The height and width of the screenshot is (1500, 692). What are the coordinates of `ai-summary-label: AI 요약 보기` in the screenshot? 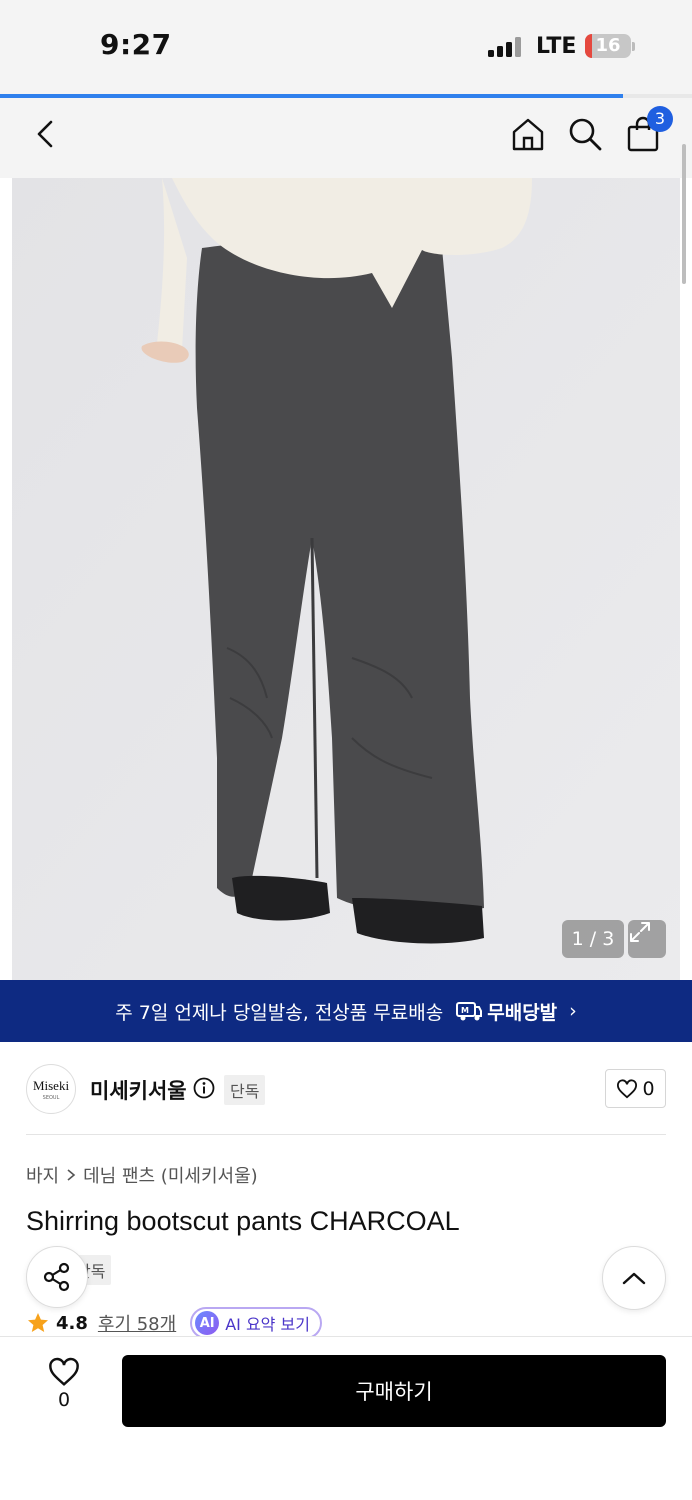 It's located at (267, 1324).